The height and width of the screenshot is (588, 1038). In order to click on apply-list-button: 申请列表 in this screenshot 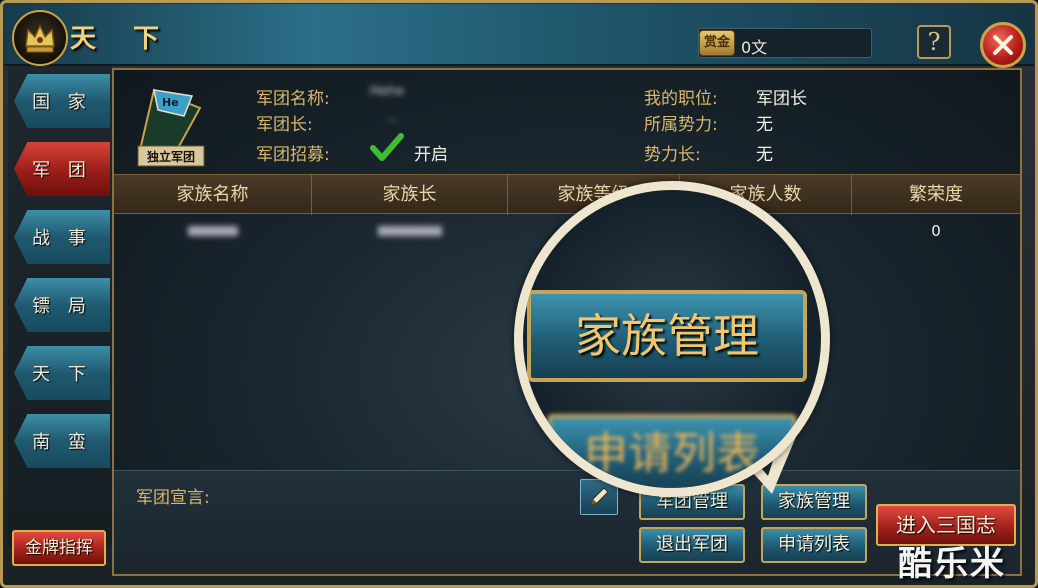, I will do `click(814, 545)`.